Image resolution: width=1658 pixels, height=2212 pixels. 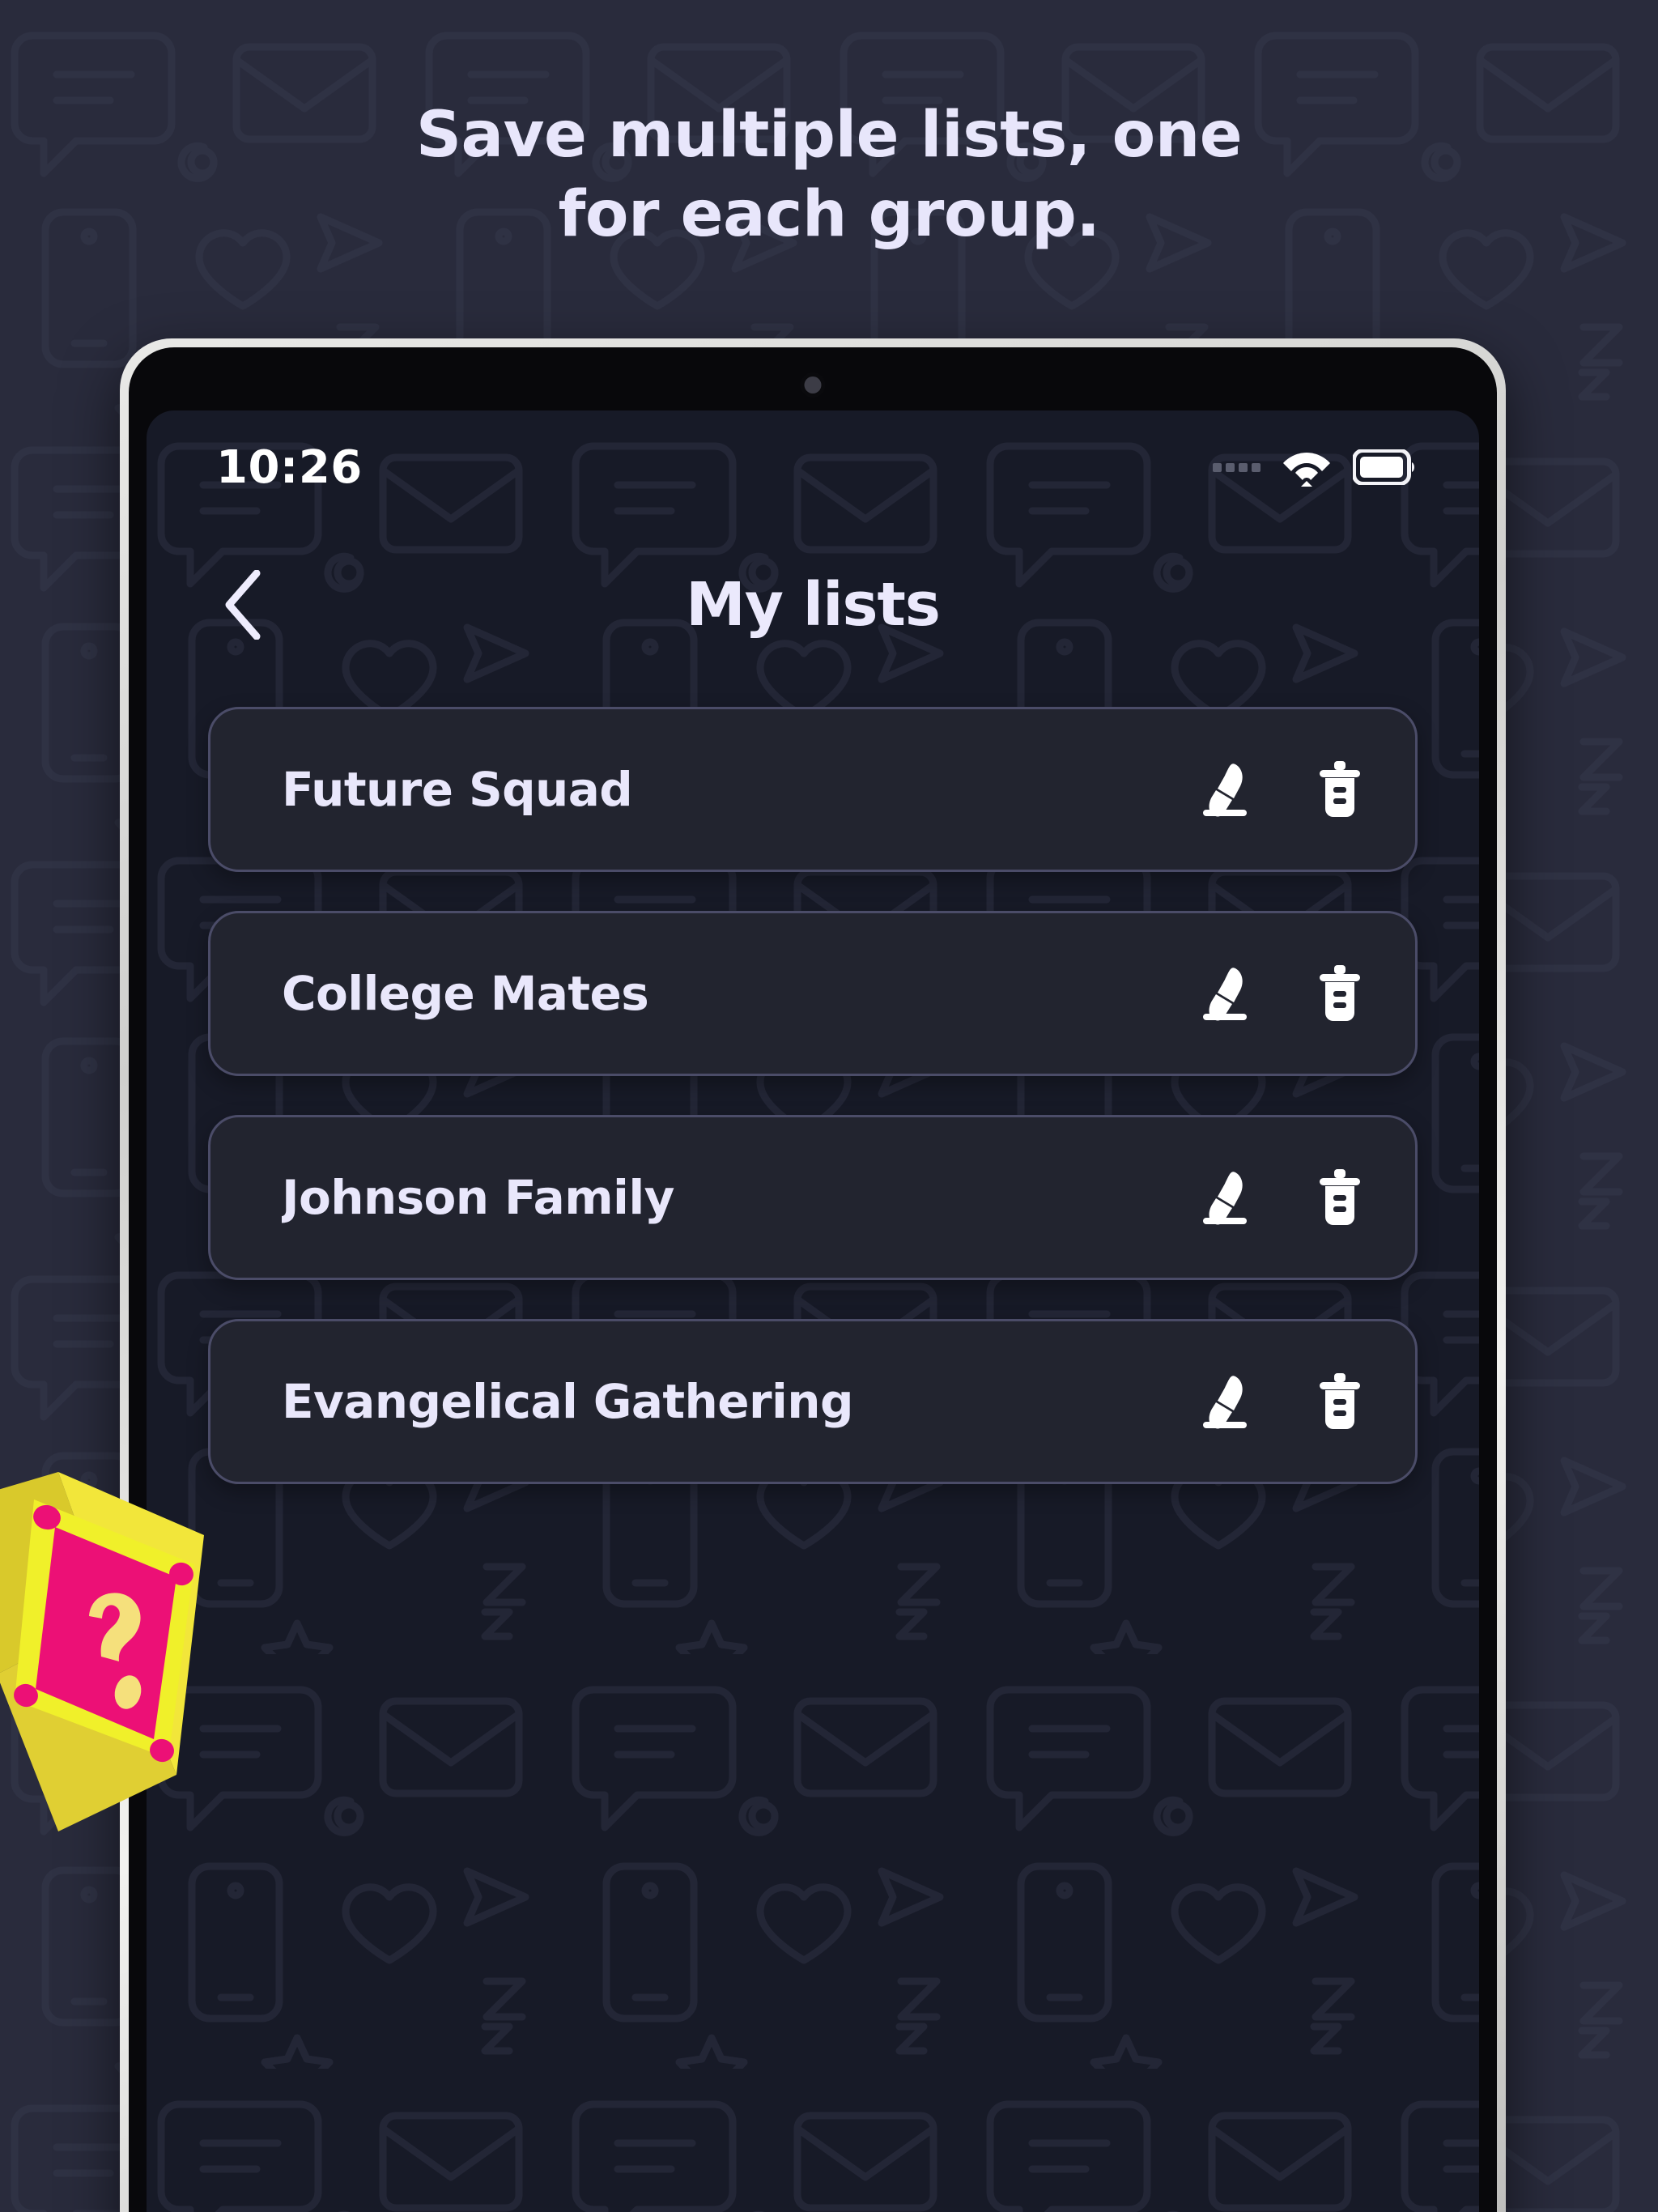 What do you see at coordinates (289, 467) in the screenshot?
I see `status-bar-time: 10:26` at bounding box center [289, 467].